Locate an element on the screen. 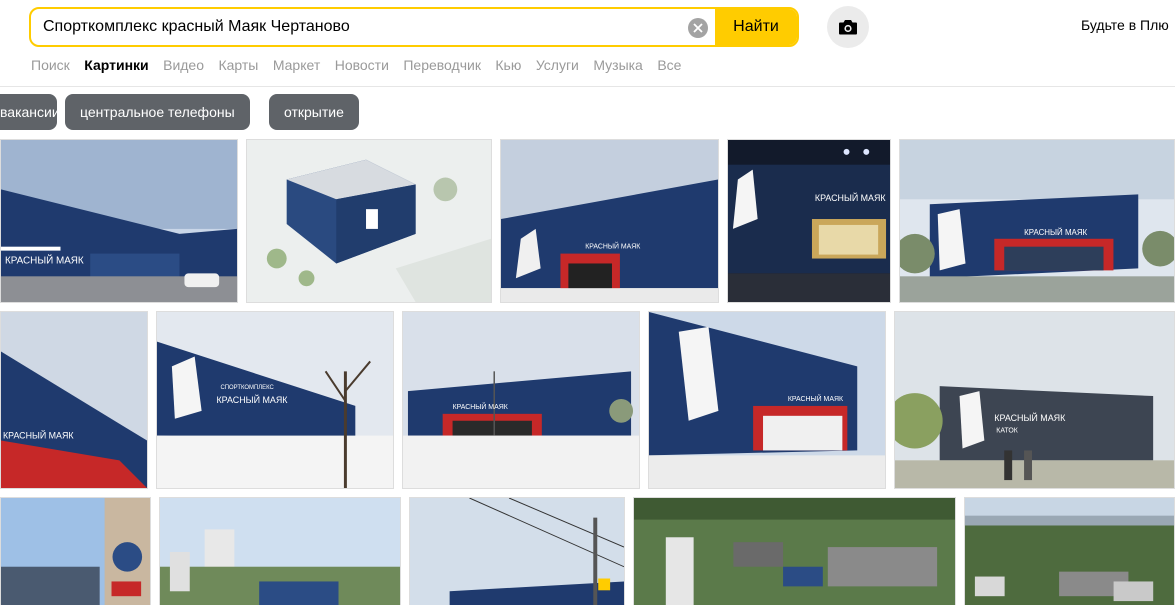  tab-q: Кью is located at coordinates (508, 65).